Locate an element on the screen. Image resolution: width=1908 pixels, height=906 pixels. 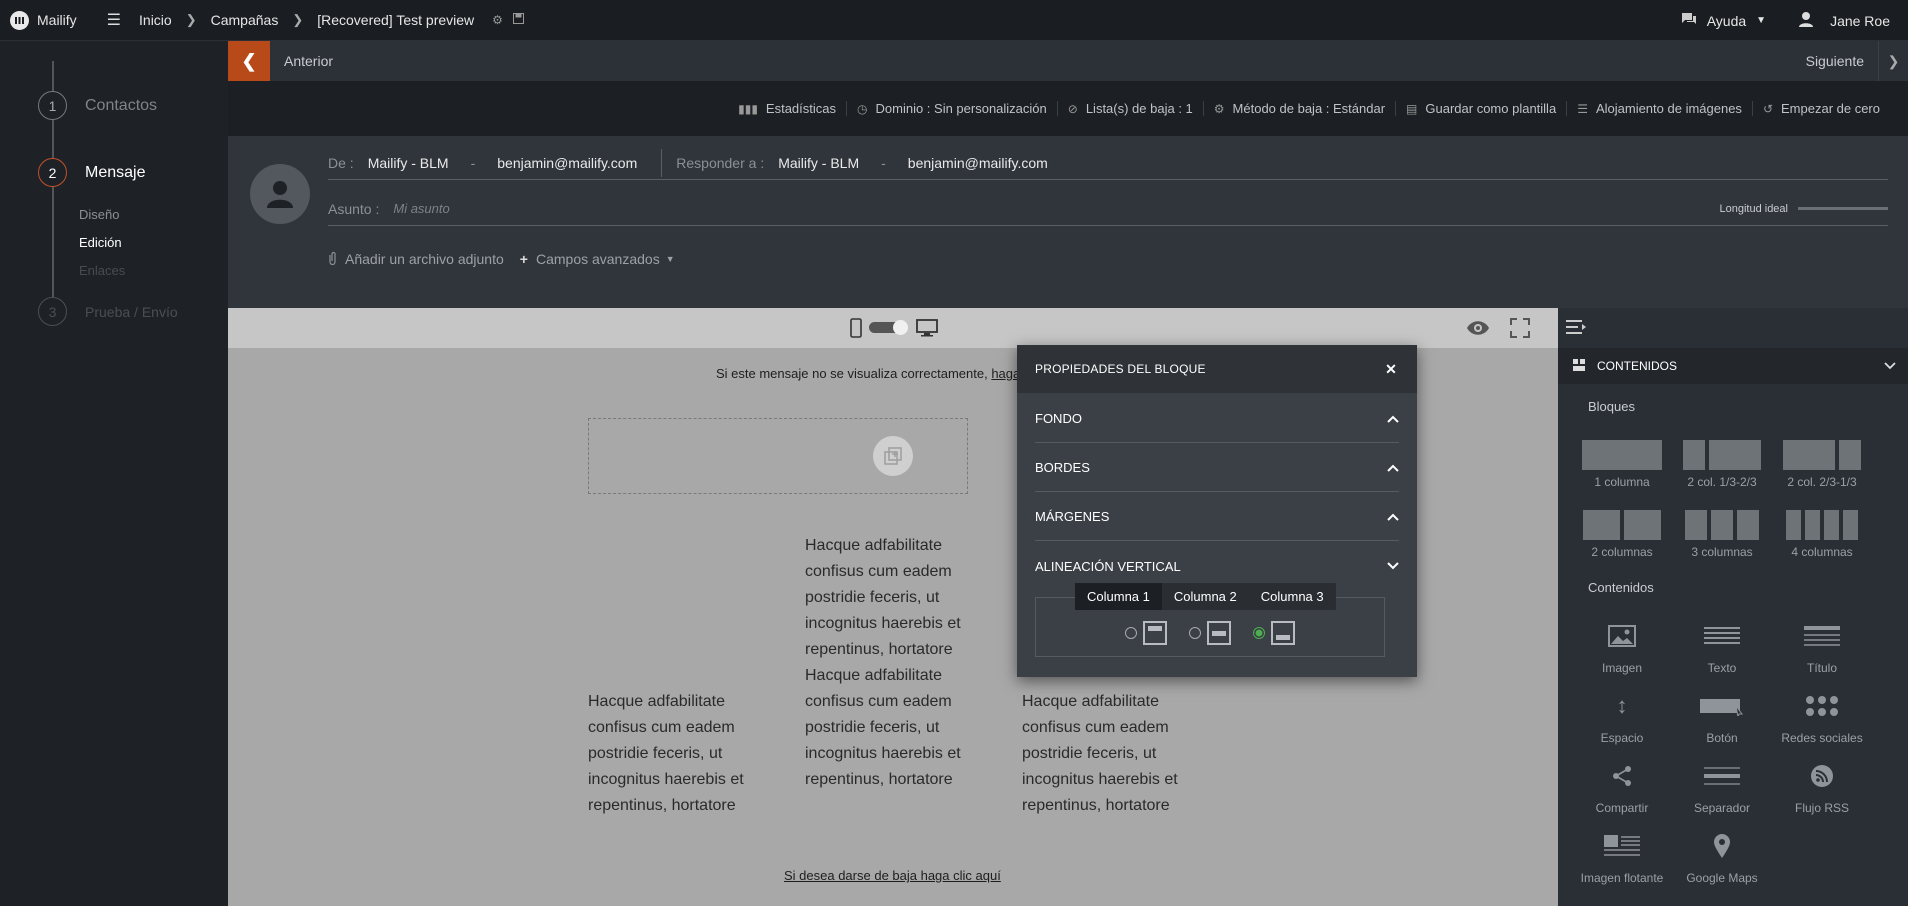
start-over-tool: ↺ Empezar de cero is located at coordinates (1820, 108).